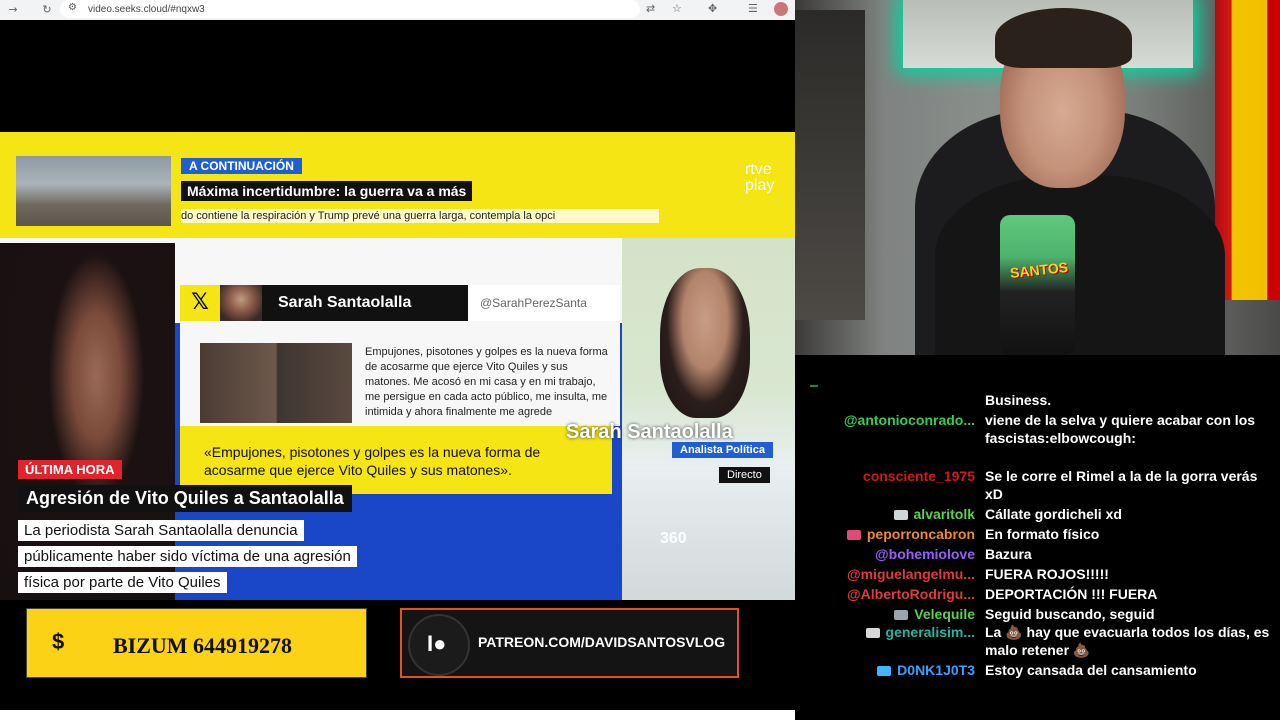 This screenshot has width=1280, height=720. What do you see at coordinates (1037, 285) in the screenshot?
I see `microphone` at bounding box center [1037, 285].